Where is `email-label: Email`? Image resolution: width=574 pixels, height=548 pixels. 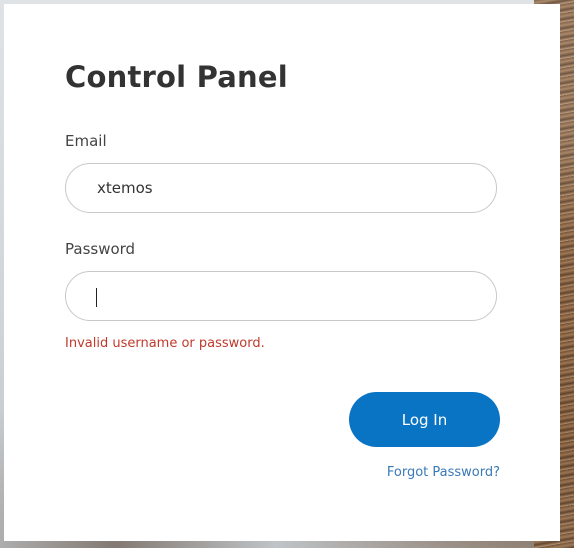 email-label: Email is located at coordinates (86, 141).